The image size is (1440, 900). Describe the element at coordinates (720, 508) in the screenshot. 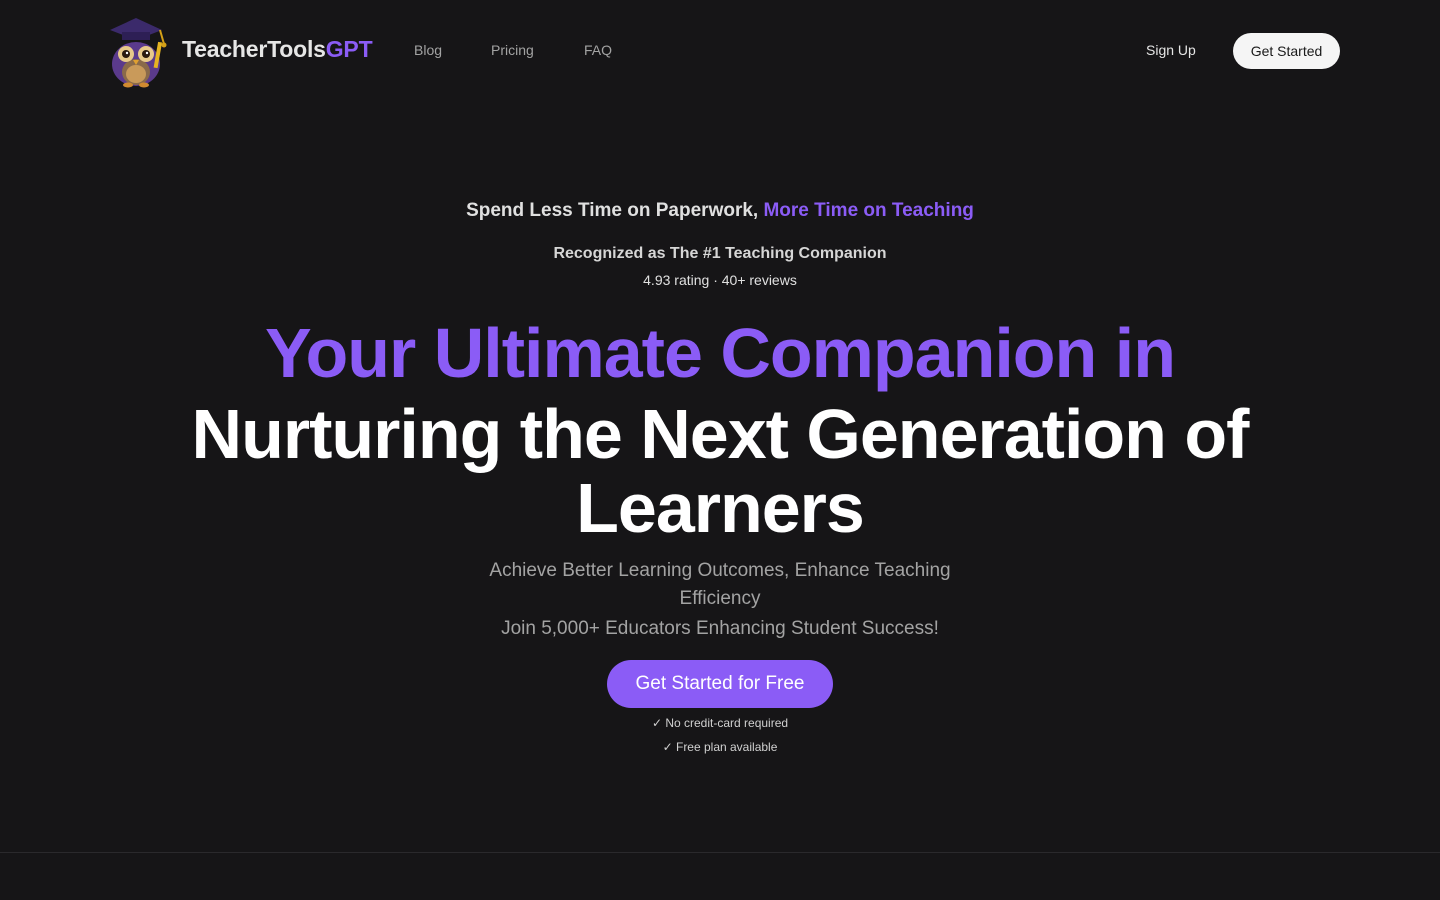

I see `headline-line-3: Learners` at that location.